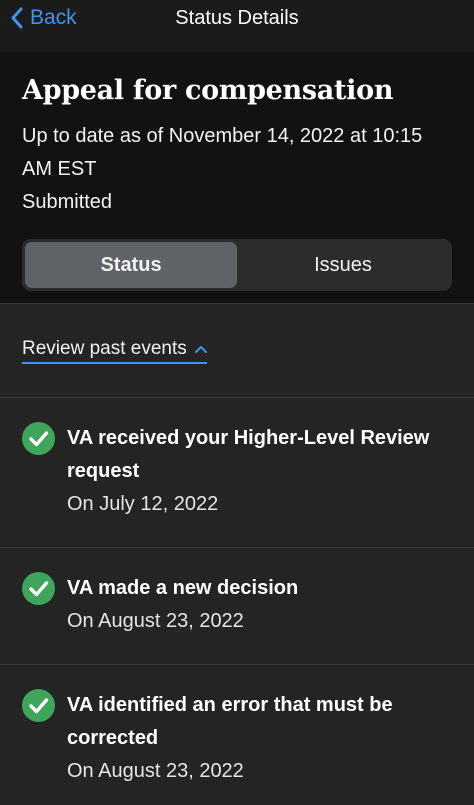  I want to click on chevron-up-icon, so click(200, 349).